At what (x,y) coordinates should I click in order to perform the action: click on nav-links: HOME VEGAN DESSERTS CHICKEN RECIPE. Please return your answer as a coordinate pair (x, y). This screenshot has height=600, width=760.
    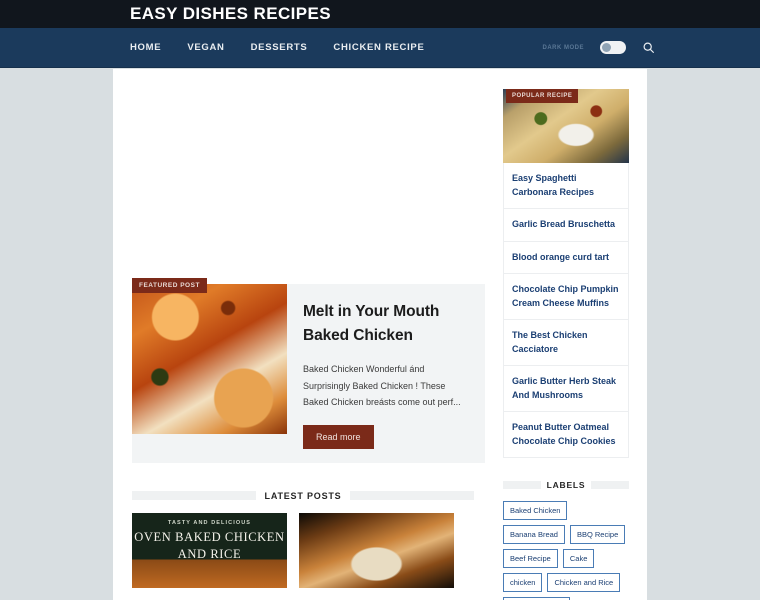
    Looking at the image, I should click on (277, 47).